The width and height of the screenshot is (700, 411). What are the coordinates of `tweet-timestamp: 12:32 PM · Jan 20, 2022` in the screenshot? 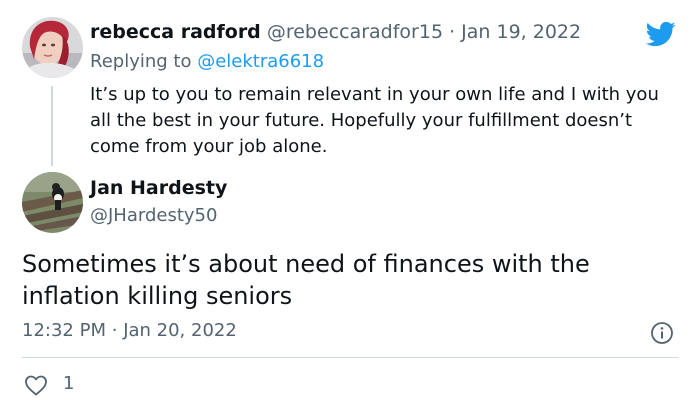 It's located at (129, 330).